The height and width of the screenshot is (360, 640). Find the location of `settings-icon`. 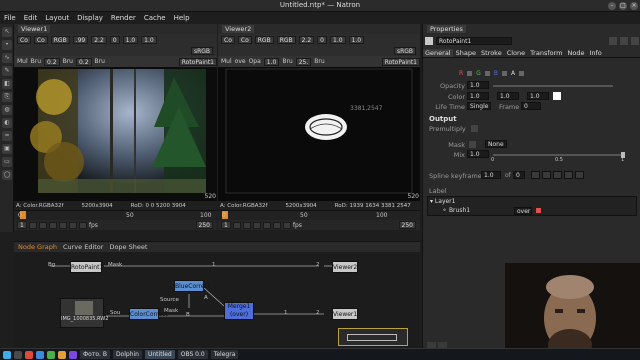

settings-icon is located at coordinates (613, 41).